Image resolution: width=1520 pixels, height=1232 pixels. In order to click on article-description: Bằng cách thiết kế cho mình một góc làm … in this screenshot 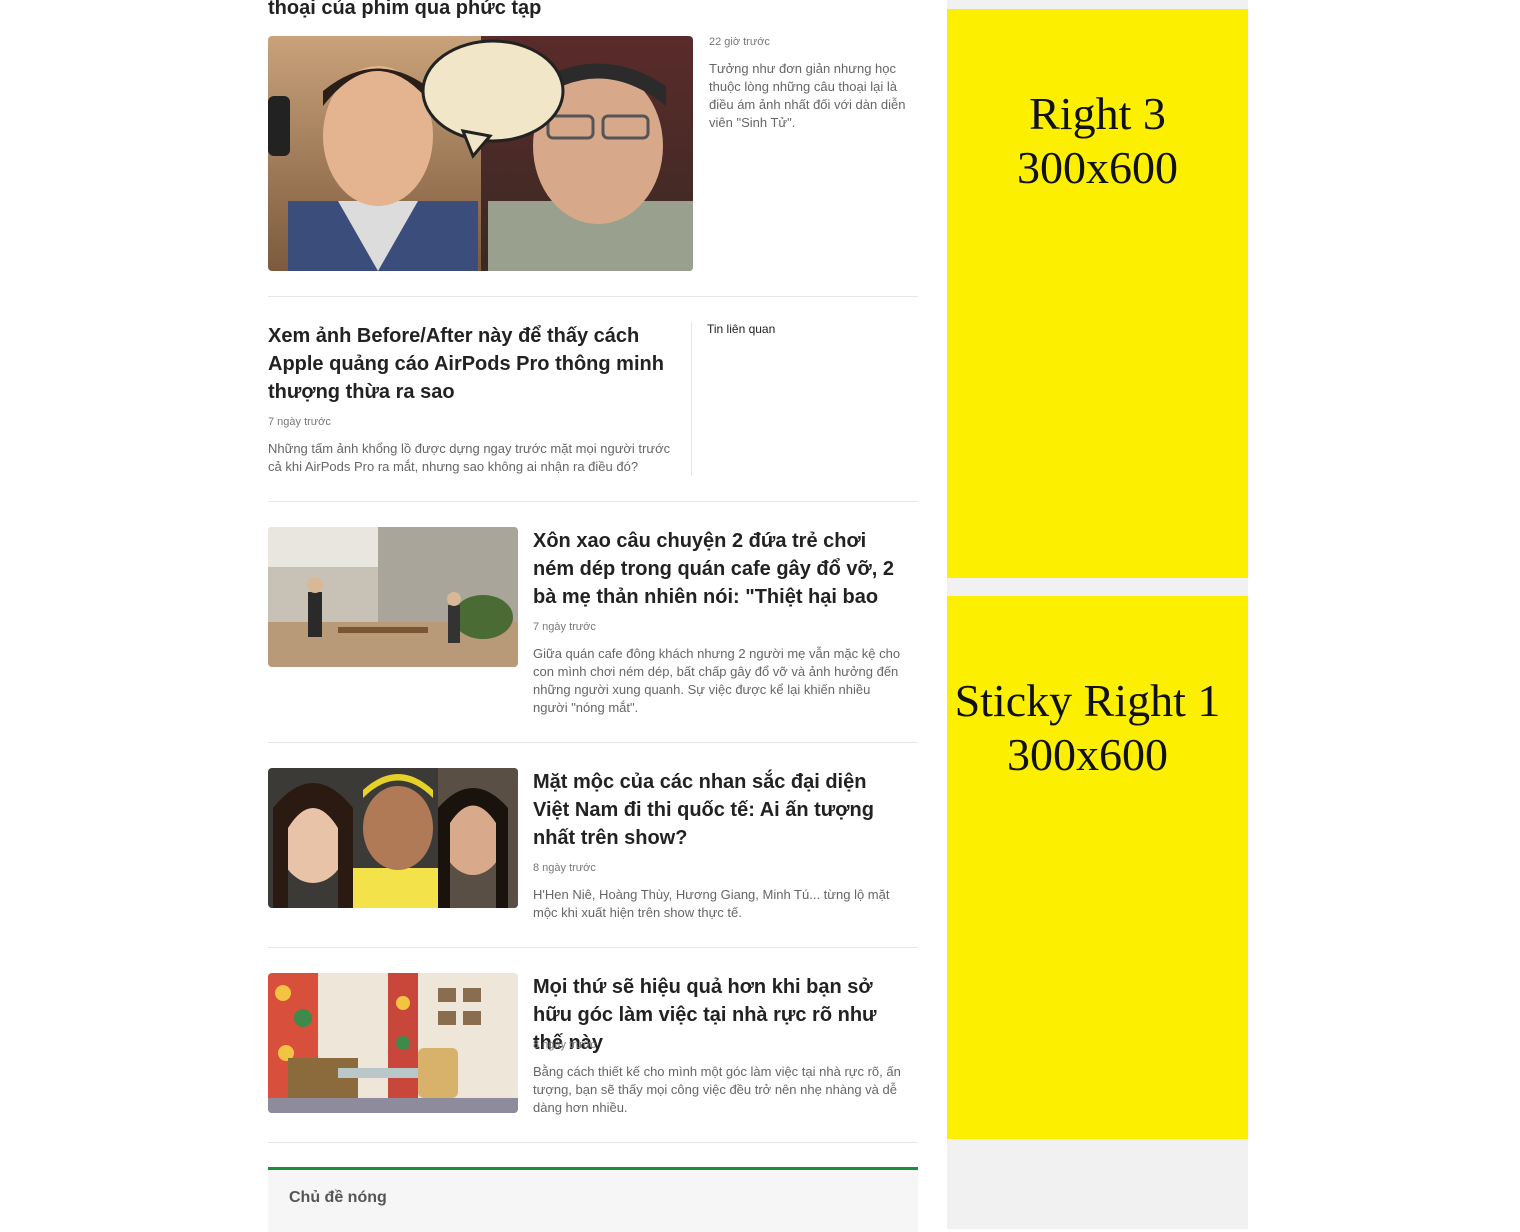, I will do `click(717, 1089)`.